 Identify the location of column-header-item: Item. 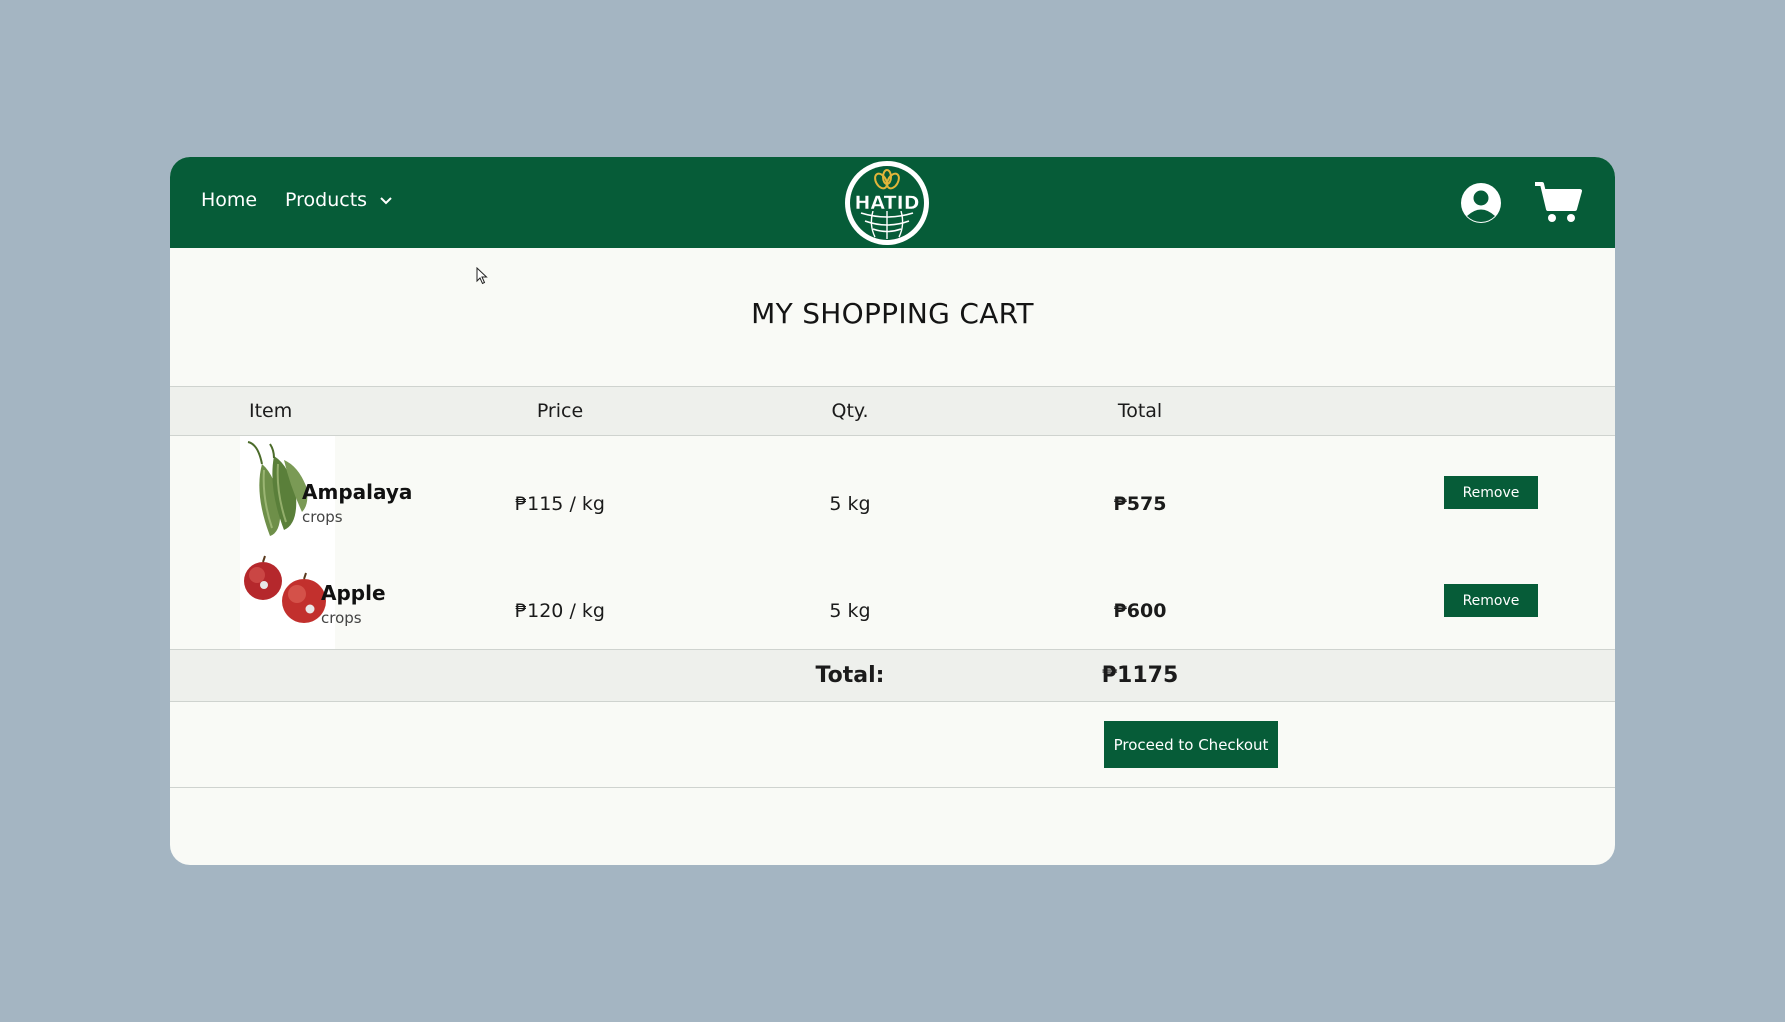
(271, 411).